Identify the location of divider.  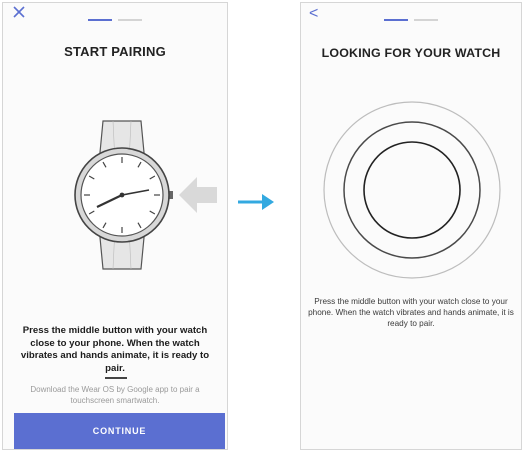
(116, 378).